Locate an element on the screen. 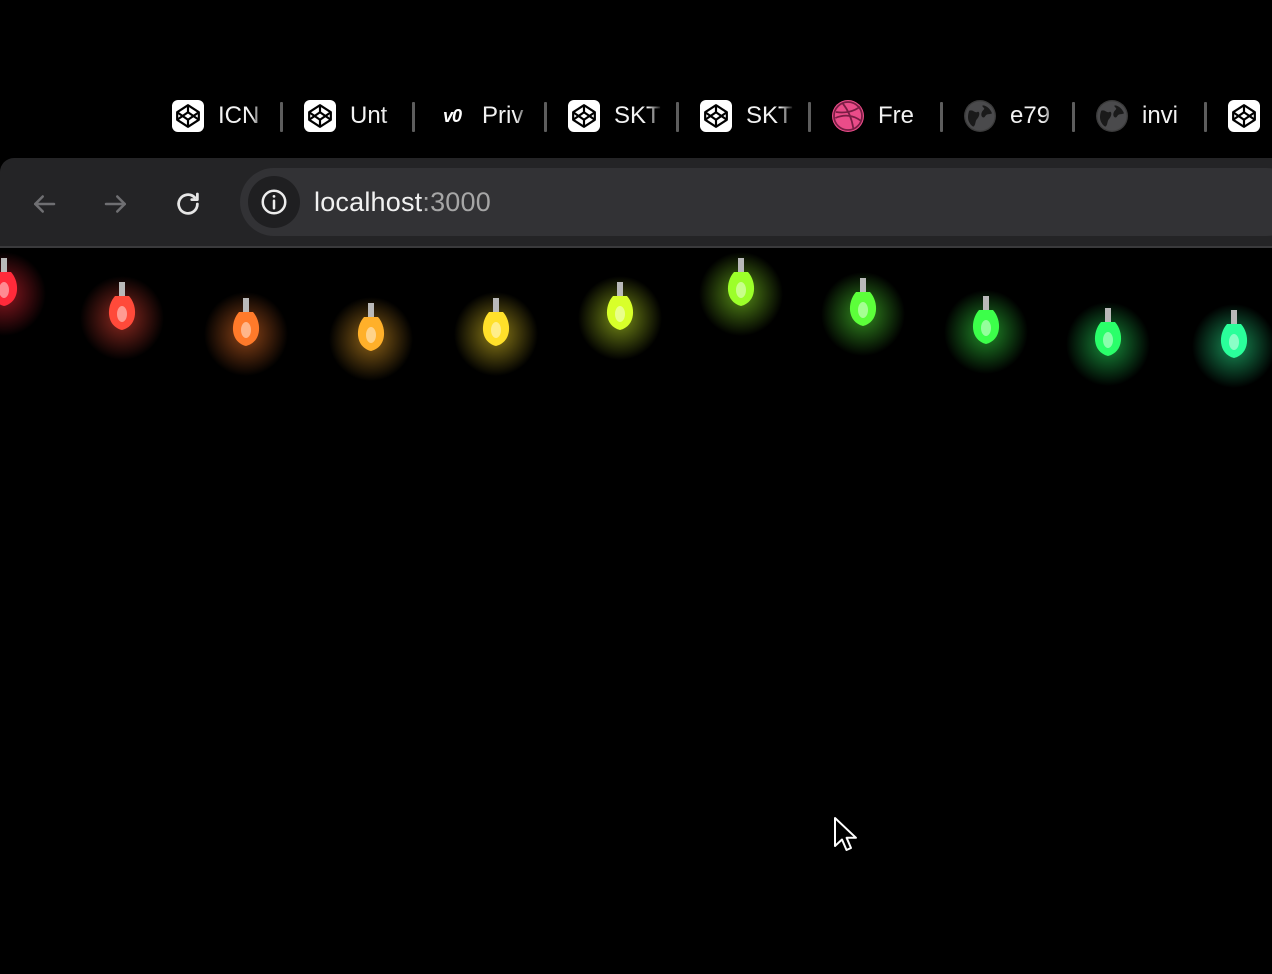 Image resolution: width=1272 pixels, height=974 pixels. string-lights is located at coordinates (636, 320).